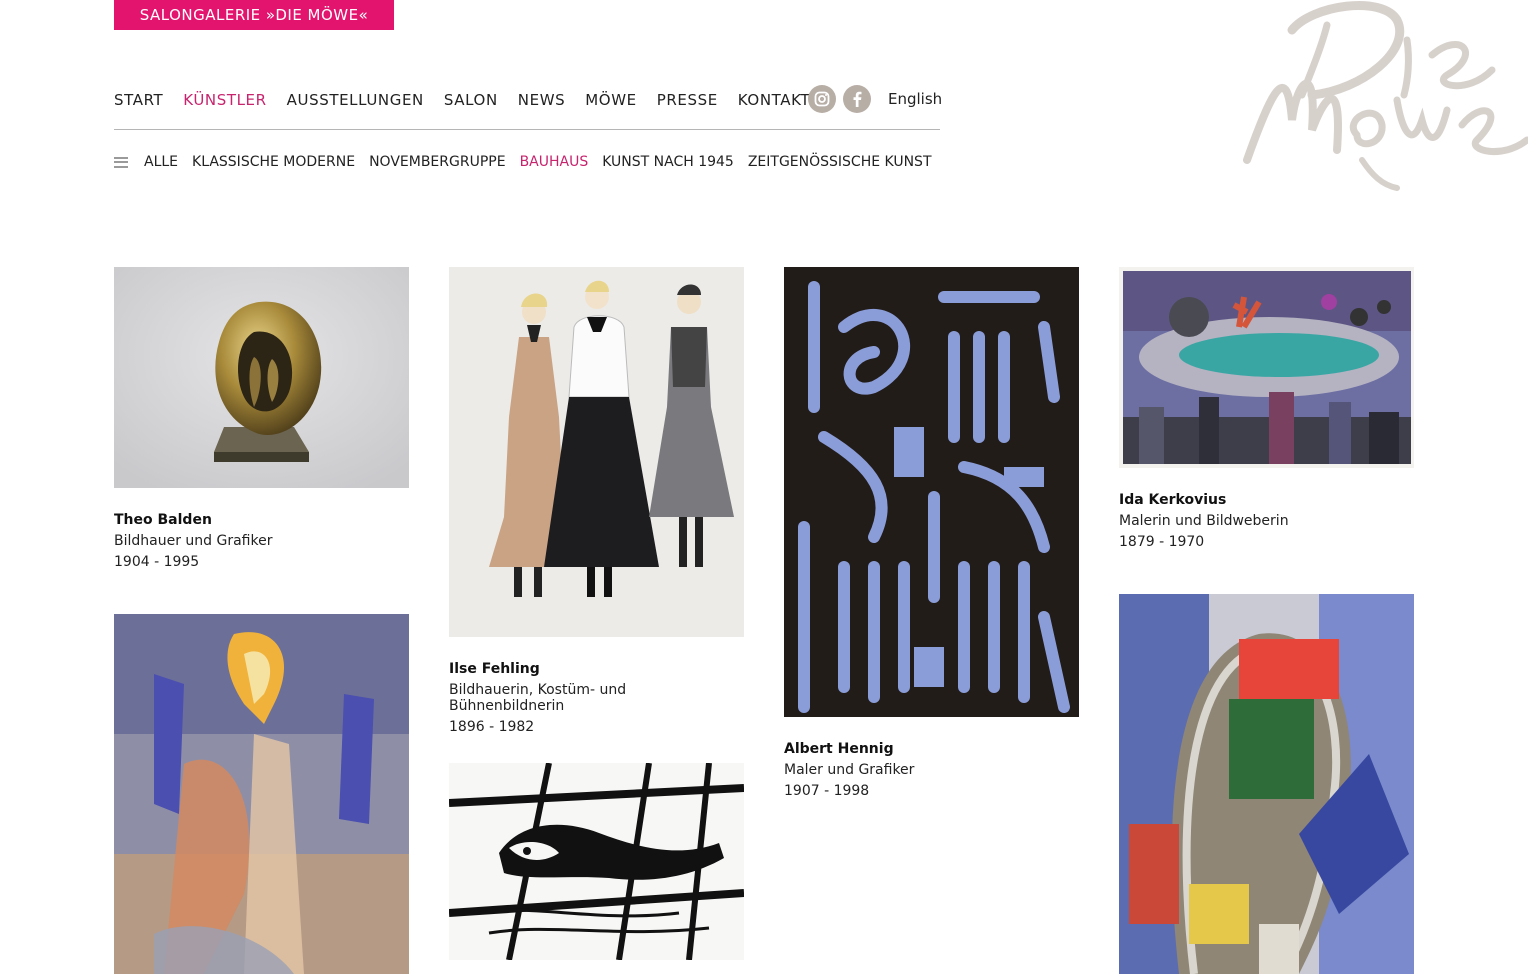 This screenshot has width=1528, height=974. I want to click on brand-home-link: SALONGALERIE »DIE MÖWE«, so click(254, 15).